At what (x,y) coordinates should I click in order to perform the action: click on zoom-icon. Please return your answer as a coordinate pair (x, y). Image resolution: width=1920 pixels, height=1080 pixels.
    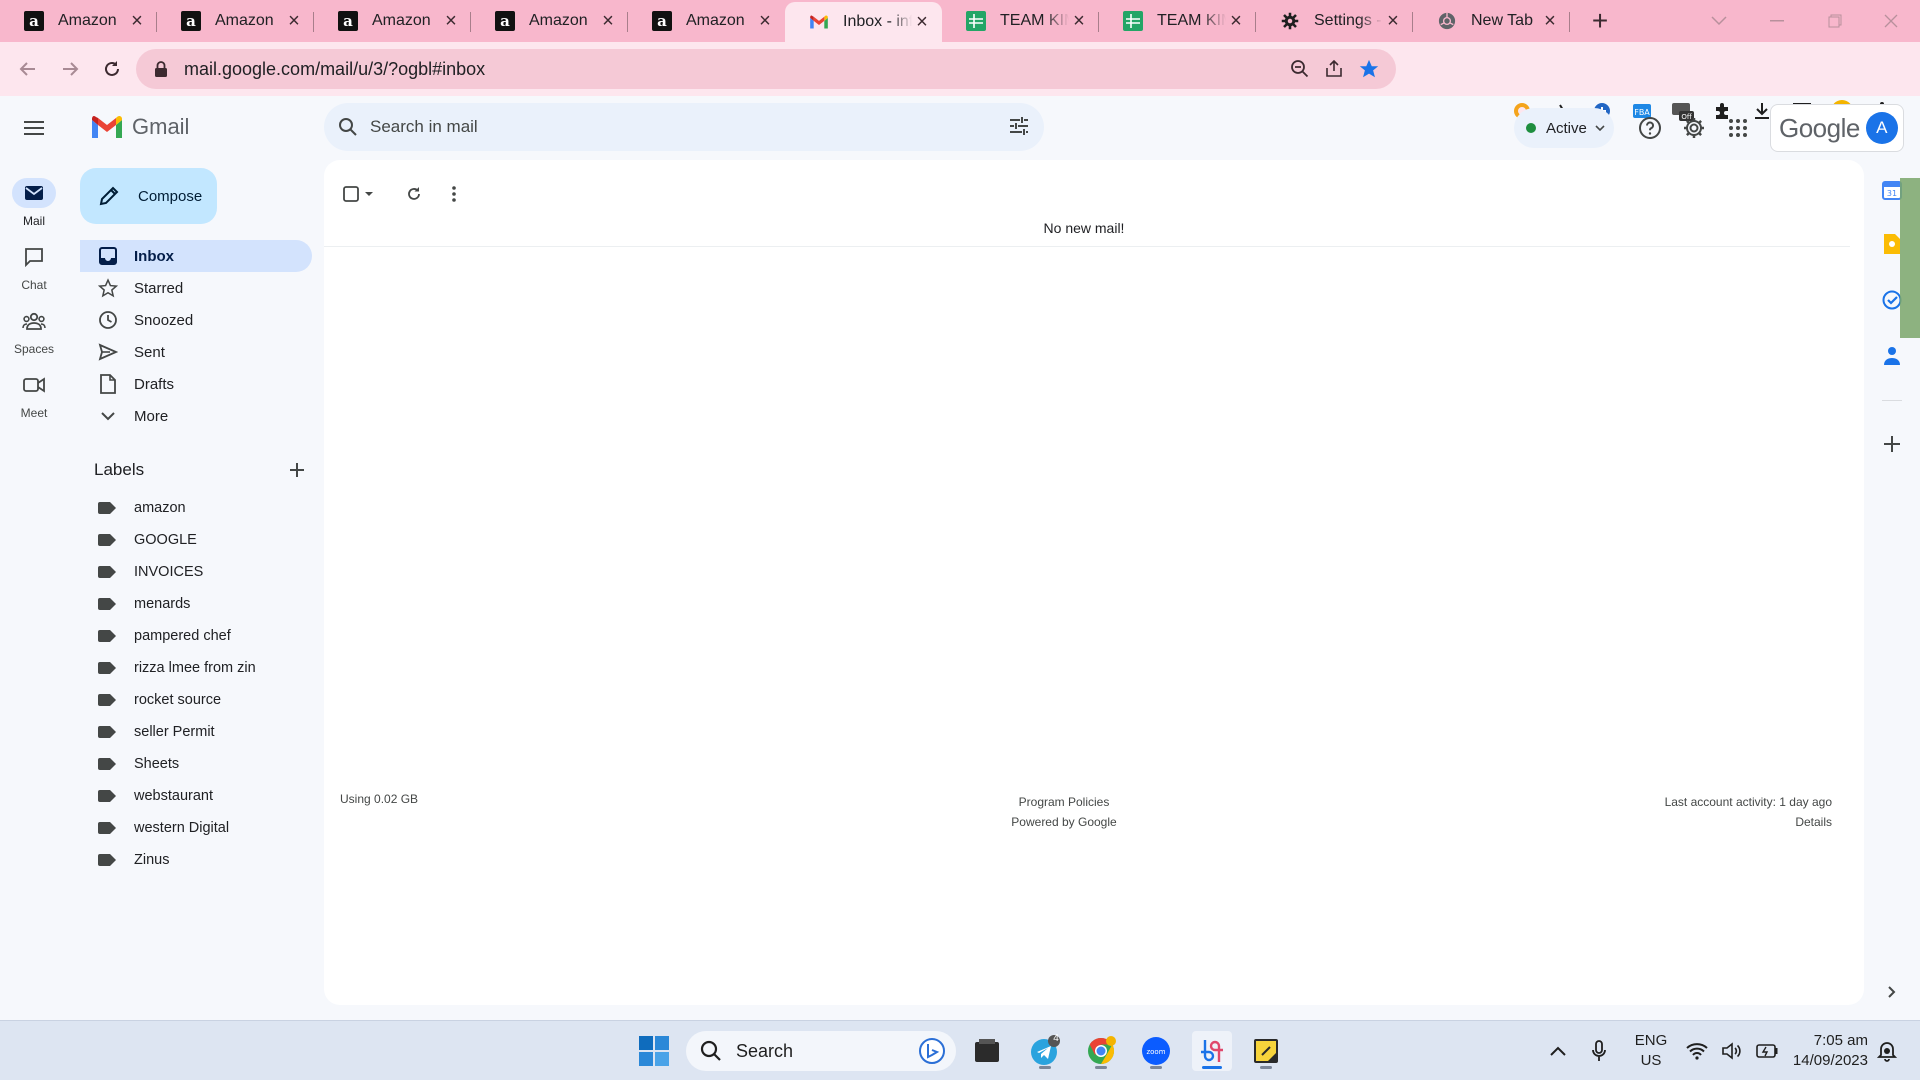
    Looking at the image, I should click on (1300, 69).